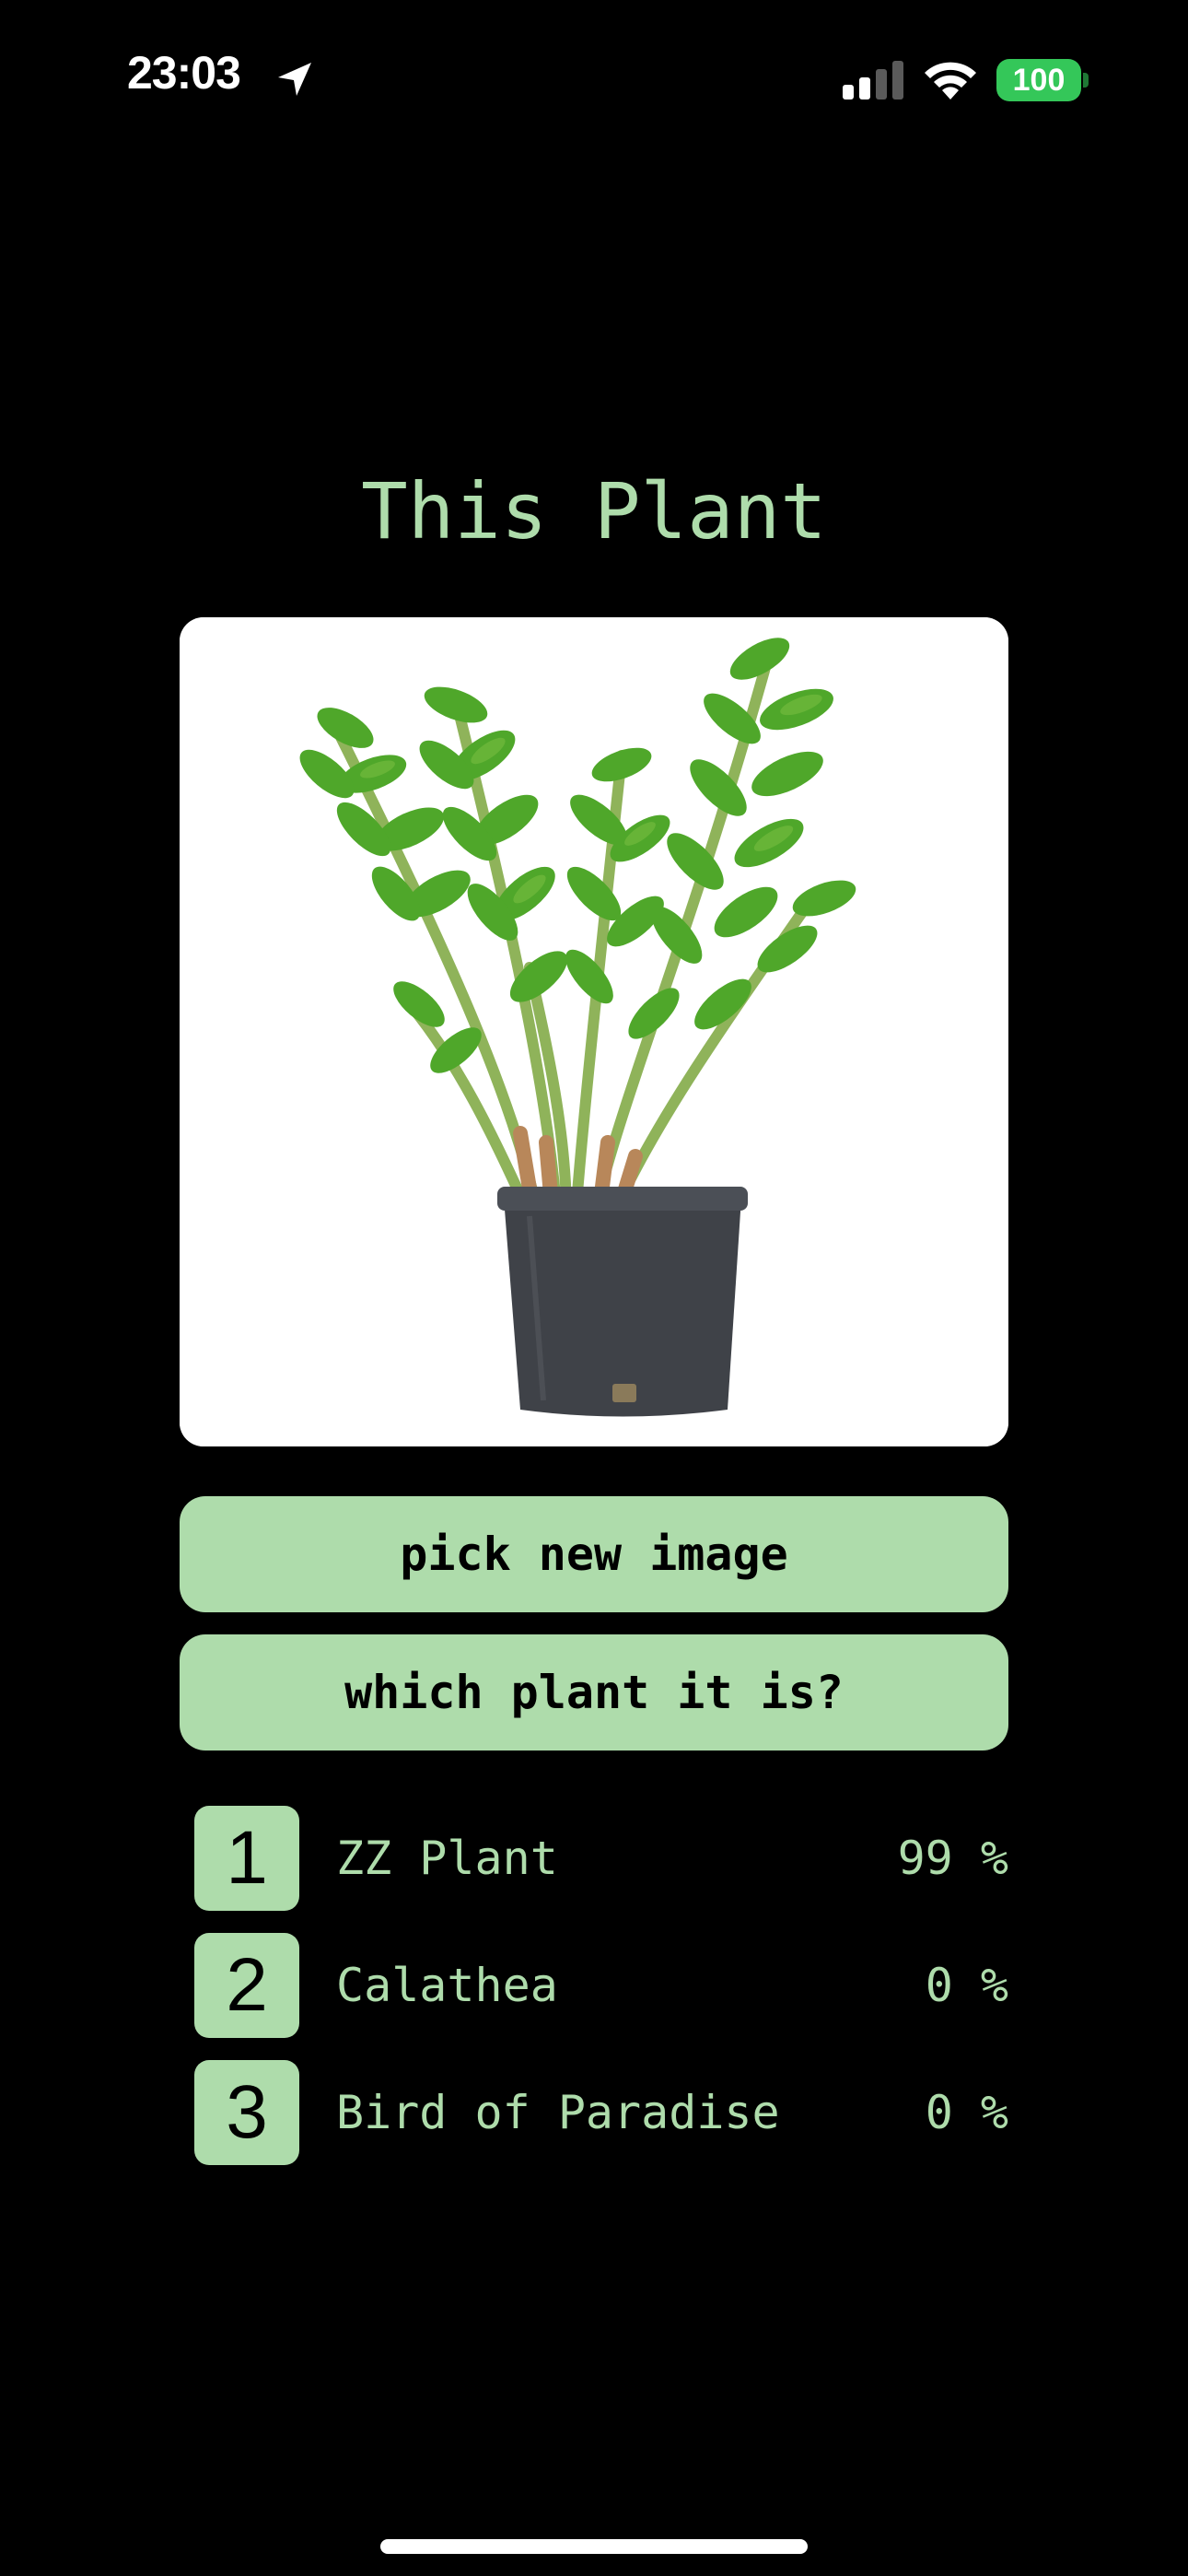 This screenshot has height=2576, width=1188. What do you see at coordinates (952, 1858) in the screenshot?
I see `result-percent: 99 %` at bounding box center [952, 1858].